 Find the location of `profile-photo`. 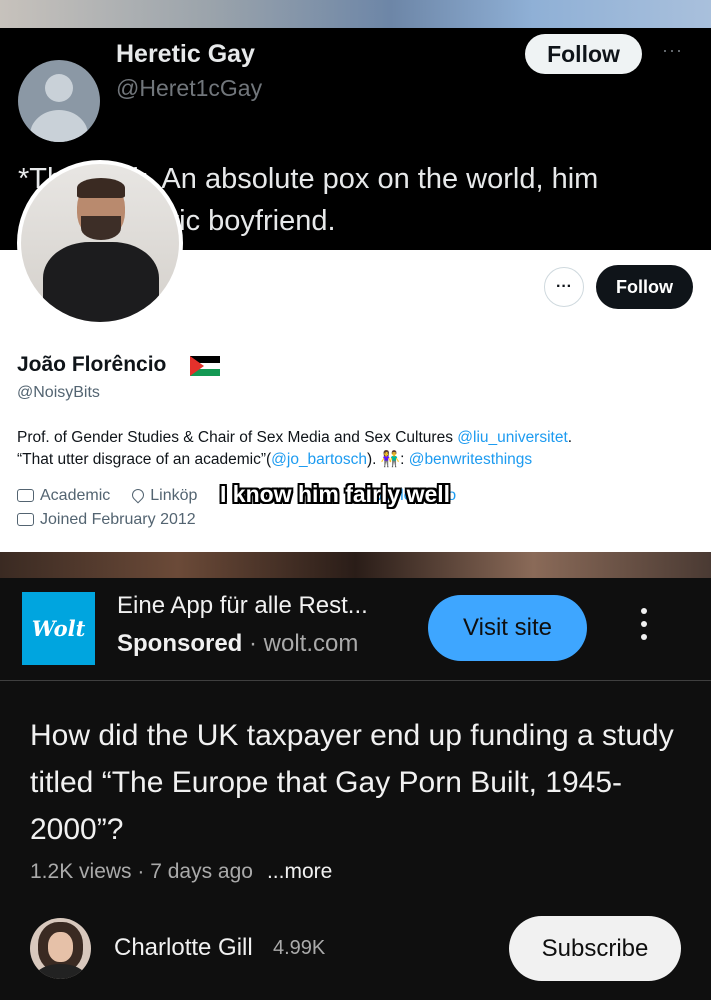

profile-photo is located at coordinates (100, 243).